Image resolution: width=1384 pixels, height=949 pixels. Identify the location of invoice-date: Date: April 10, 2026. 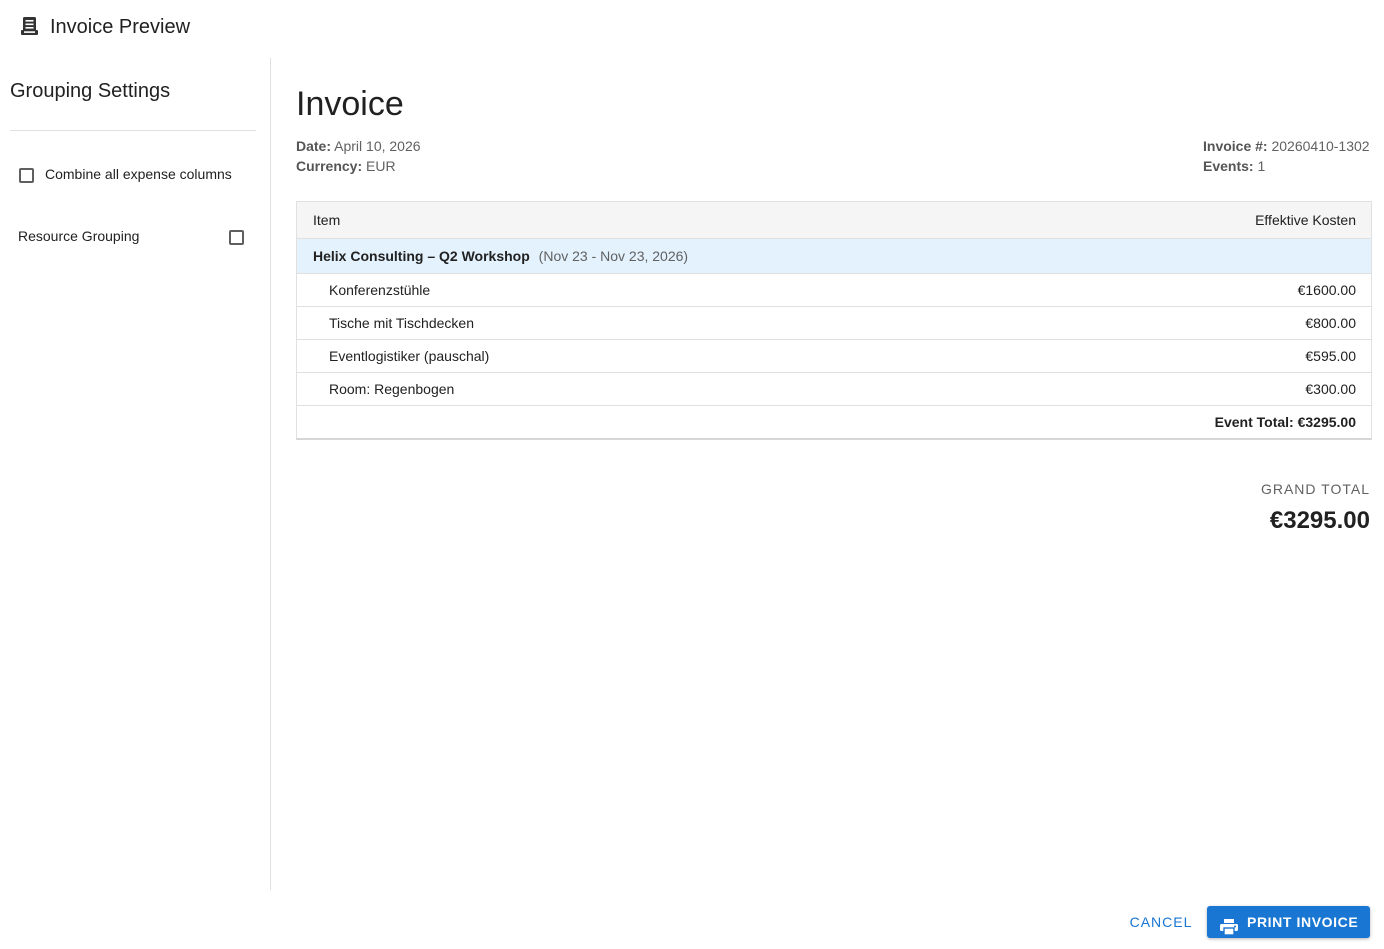
(358, 146).